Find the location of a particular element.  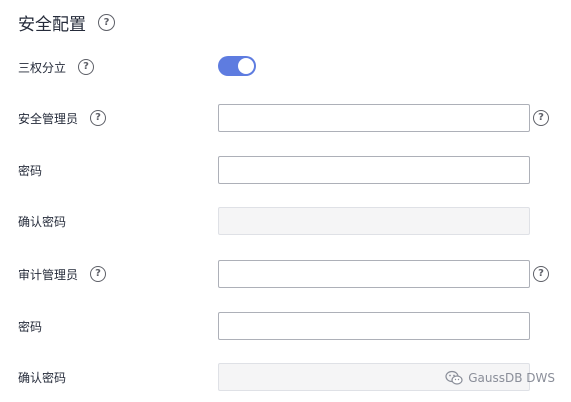

audit-admin-input is located at coordinates (374, 274).